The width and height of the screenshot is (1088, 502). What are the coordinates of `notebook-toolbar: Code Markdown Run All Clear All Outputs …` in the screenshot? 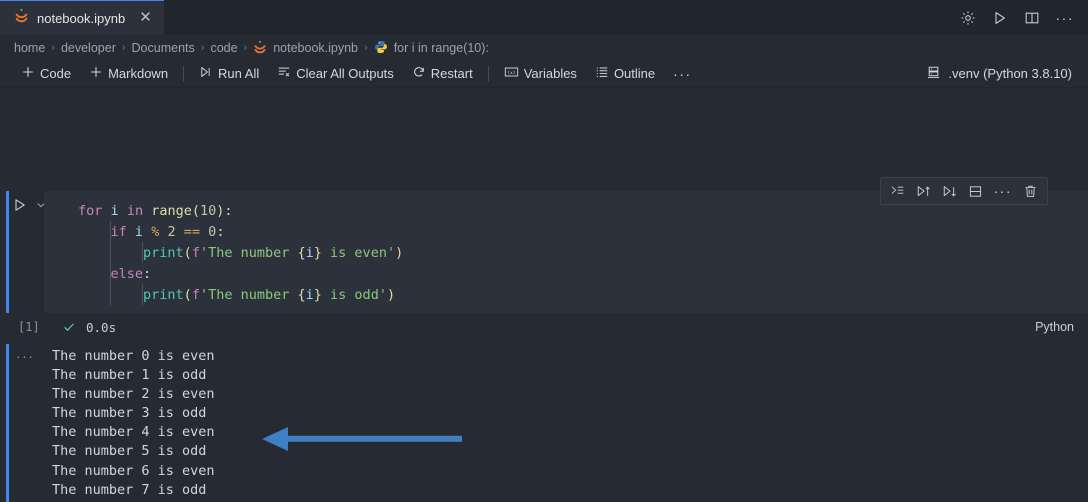 It's located at (544, 74).